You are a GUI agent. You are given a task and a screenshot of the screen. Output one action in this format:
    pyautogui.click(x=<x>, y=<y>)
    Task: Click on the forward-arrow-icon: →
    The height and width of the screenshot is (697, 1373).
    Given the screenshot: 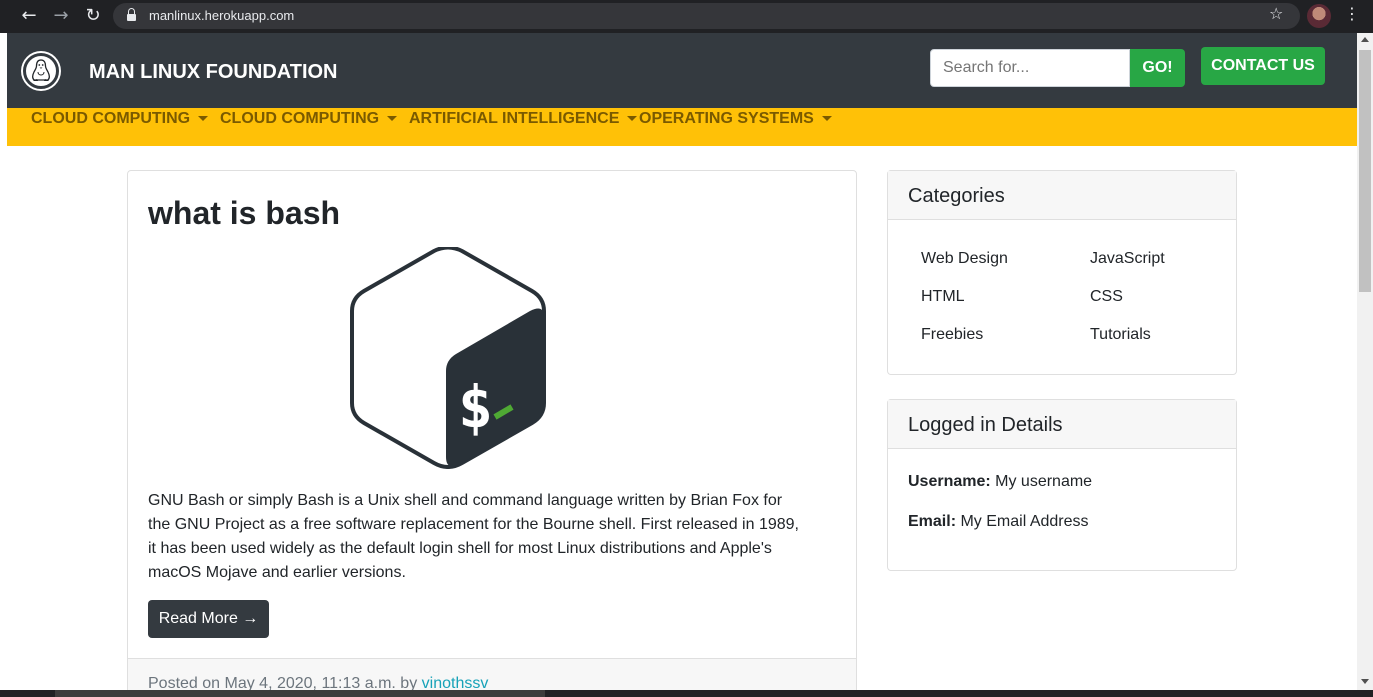 What is the action you would take?
    pyautogui.click(x=61, y=16)
    